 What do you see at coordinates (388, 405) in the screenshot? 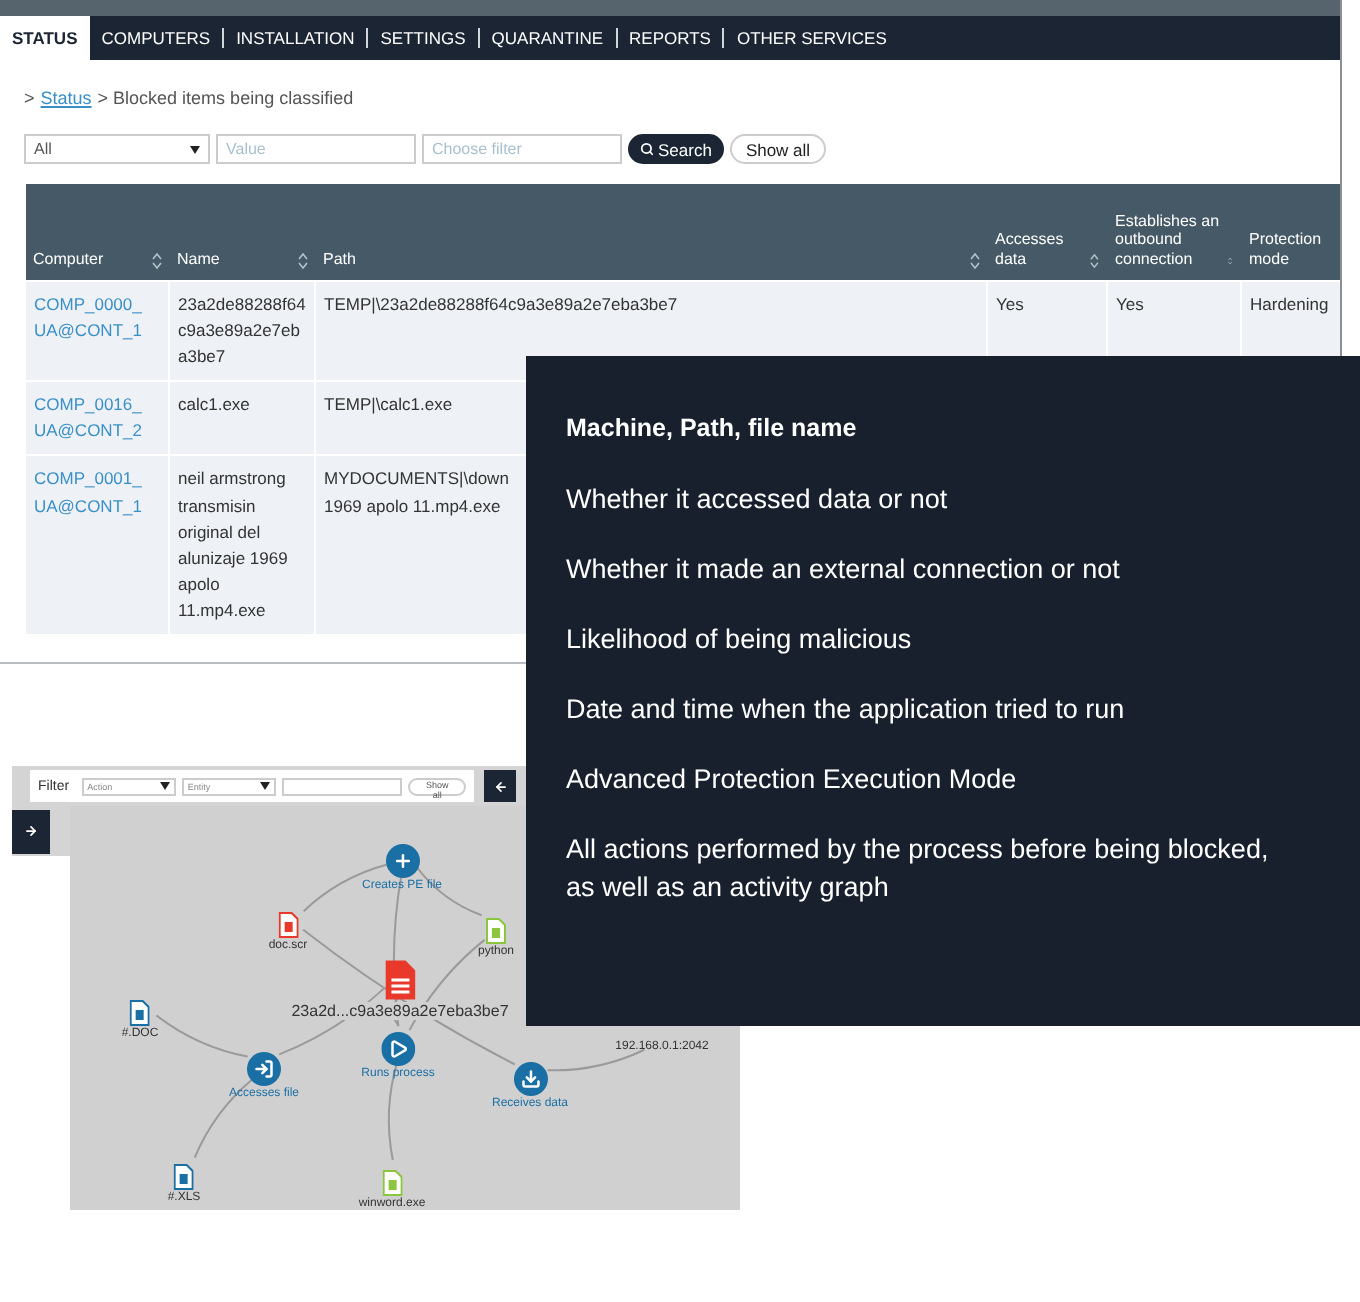
I see `path-text: TEMP|\calc1.exe` at bounding box center [388, 405].